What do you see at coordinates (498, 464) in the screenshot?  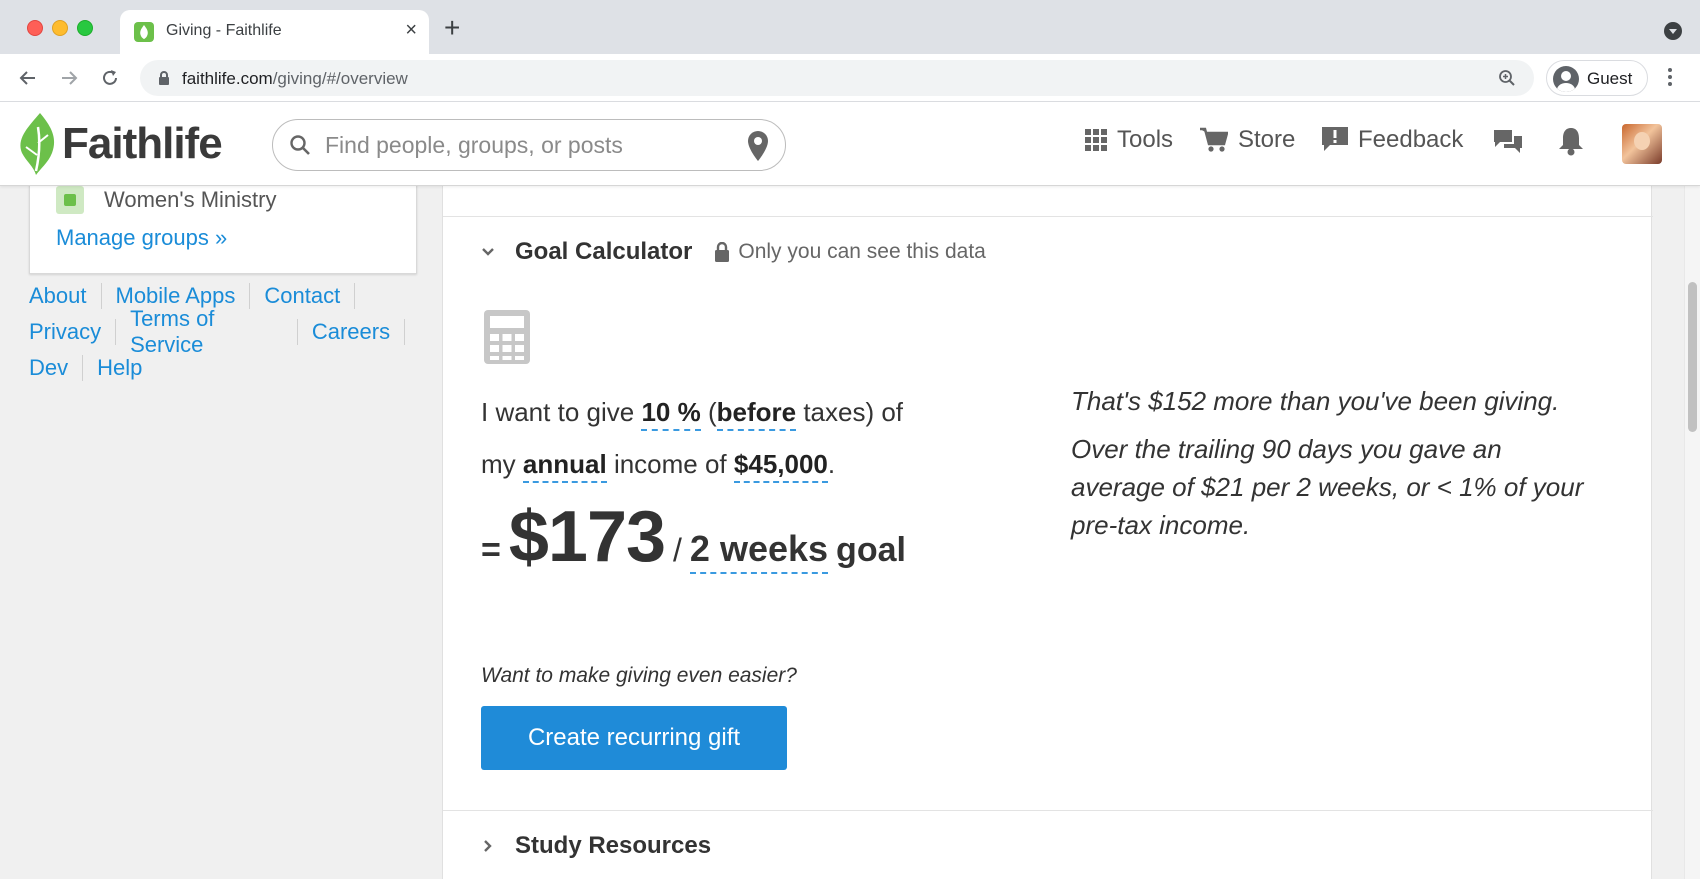 I see `sentence-my: my` at bounding box center [498, 464].